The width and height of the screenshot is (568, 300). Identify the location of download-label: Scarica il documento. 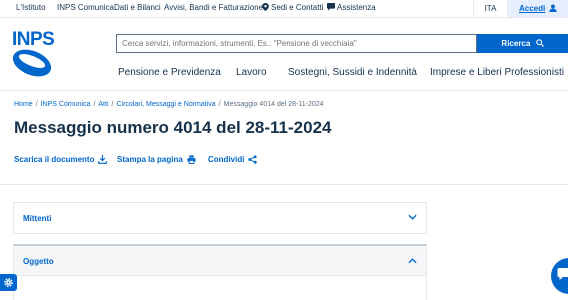
(54, 159).